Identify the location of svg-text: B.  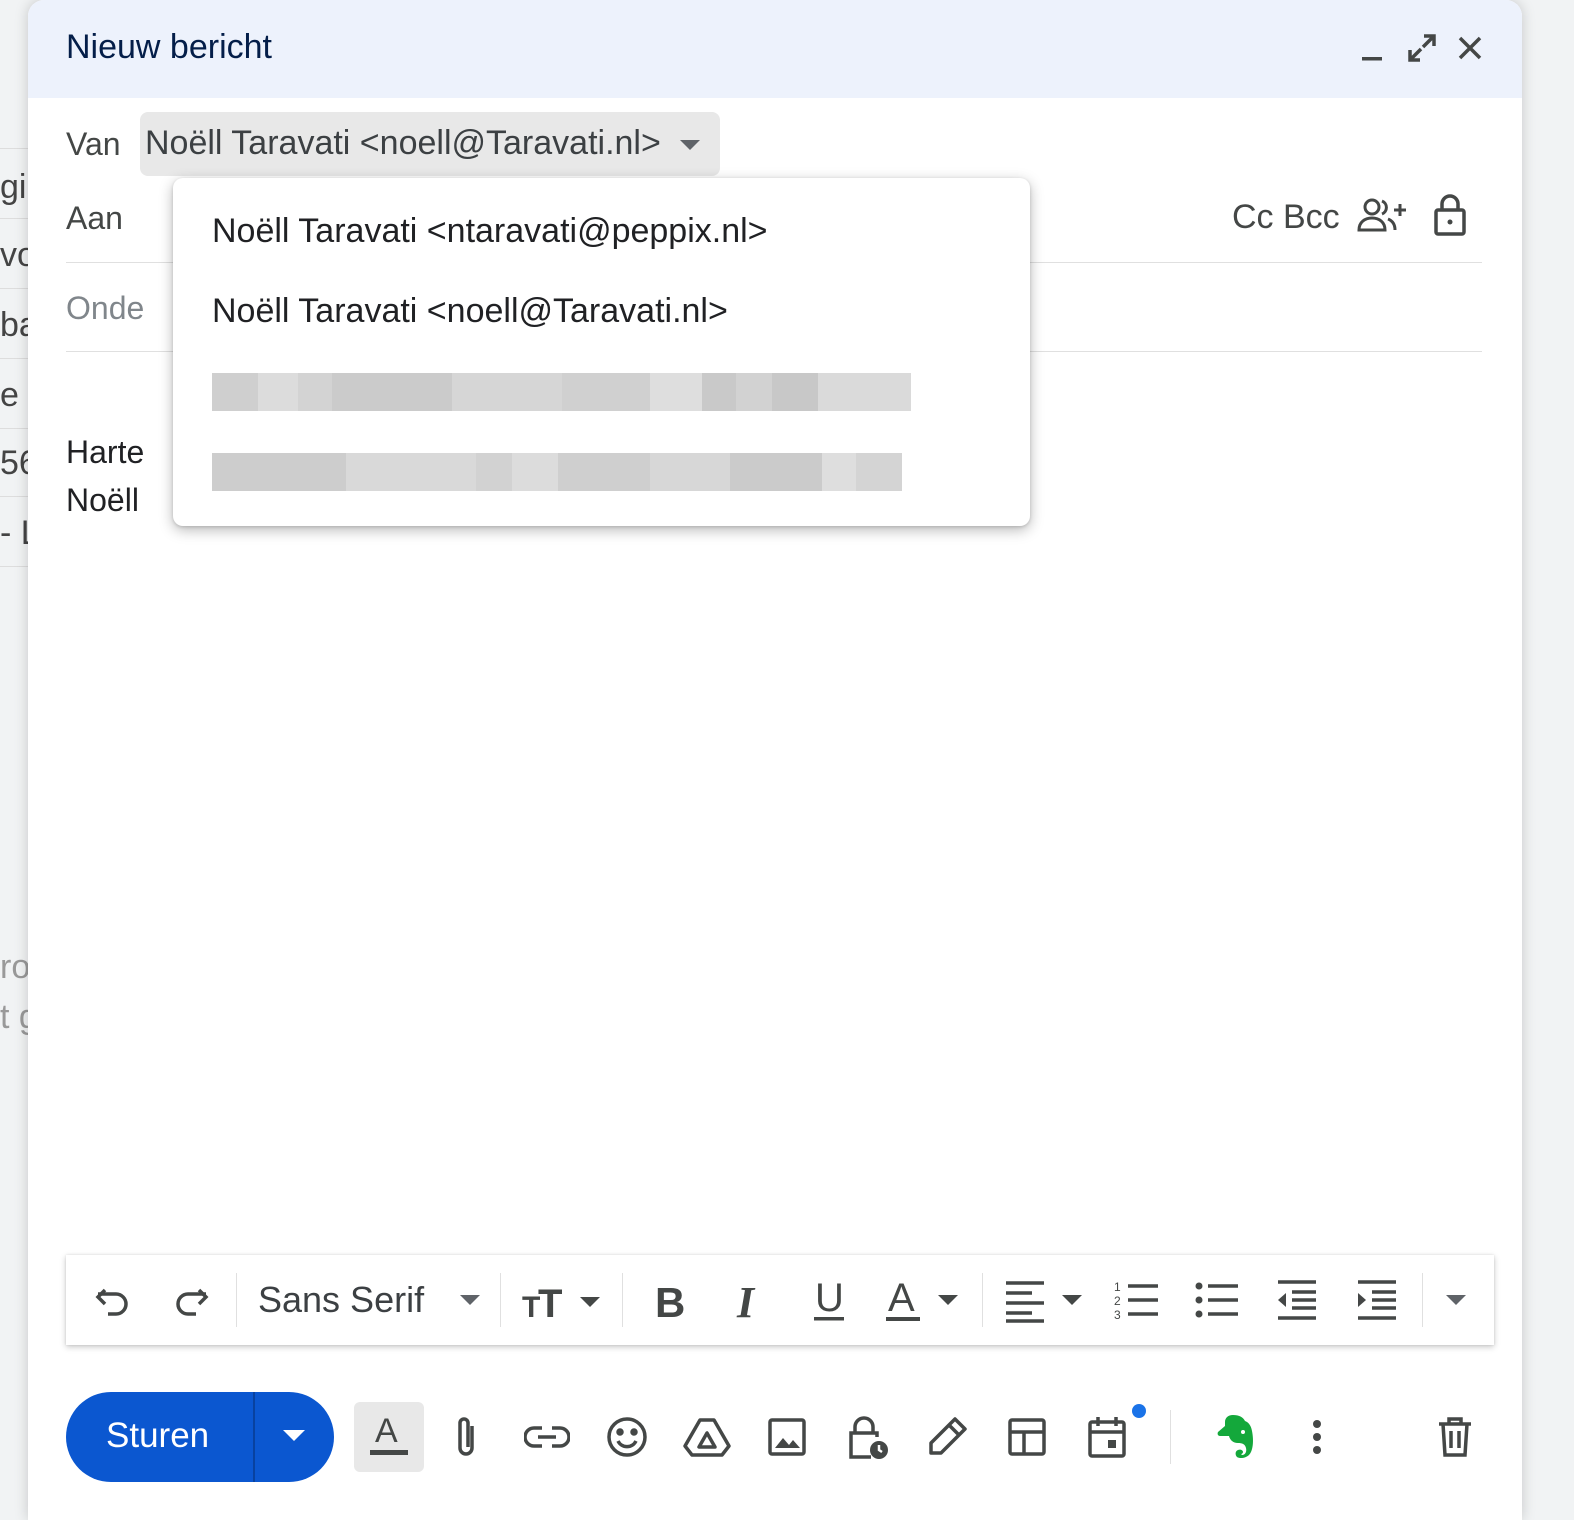
(670, 1301).